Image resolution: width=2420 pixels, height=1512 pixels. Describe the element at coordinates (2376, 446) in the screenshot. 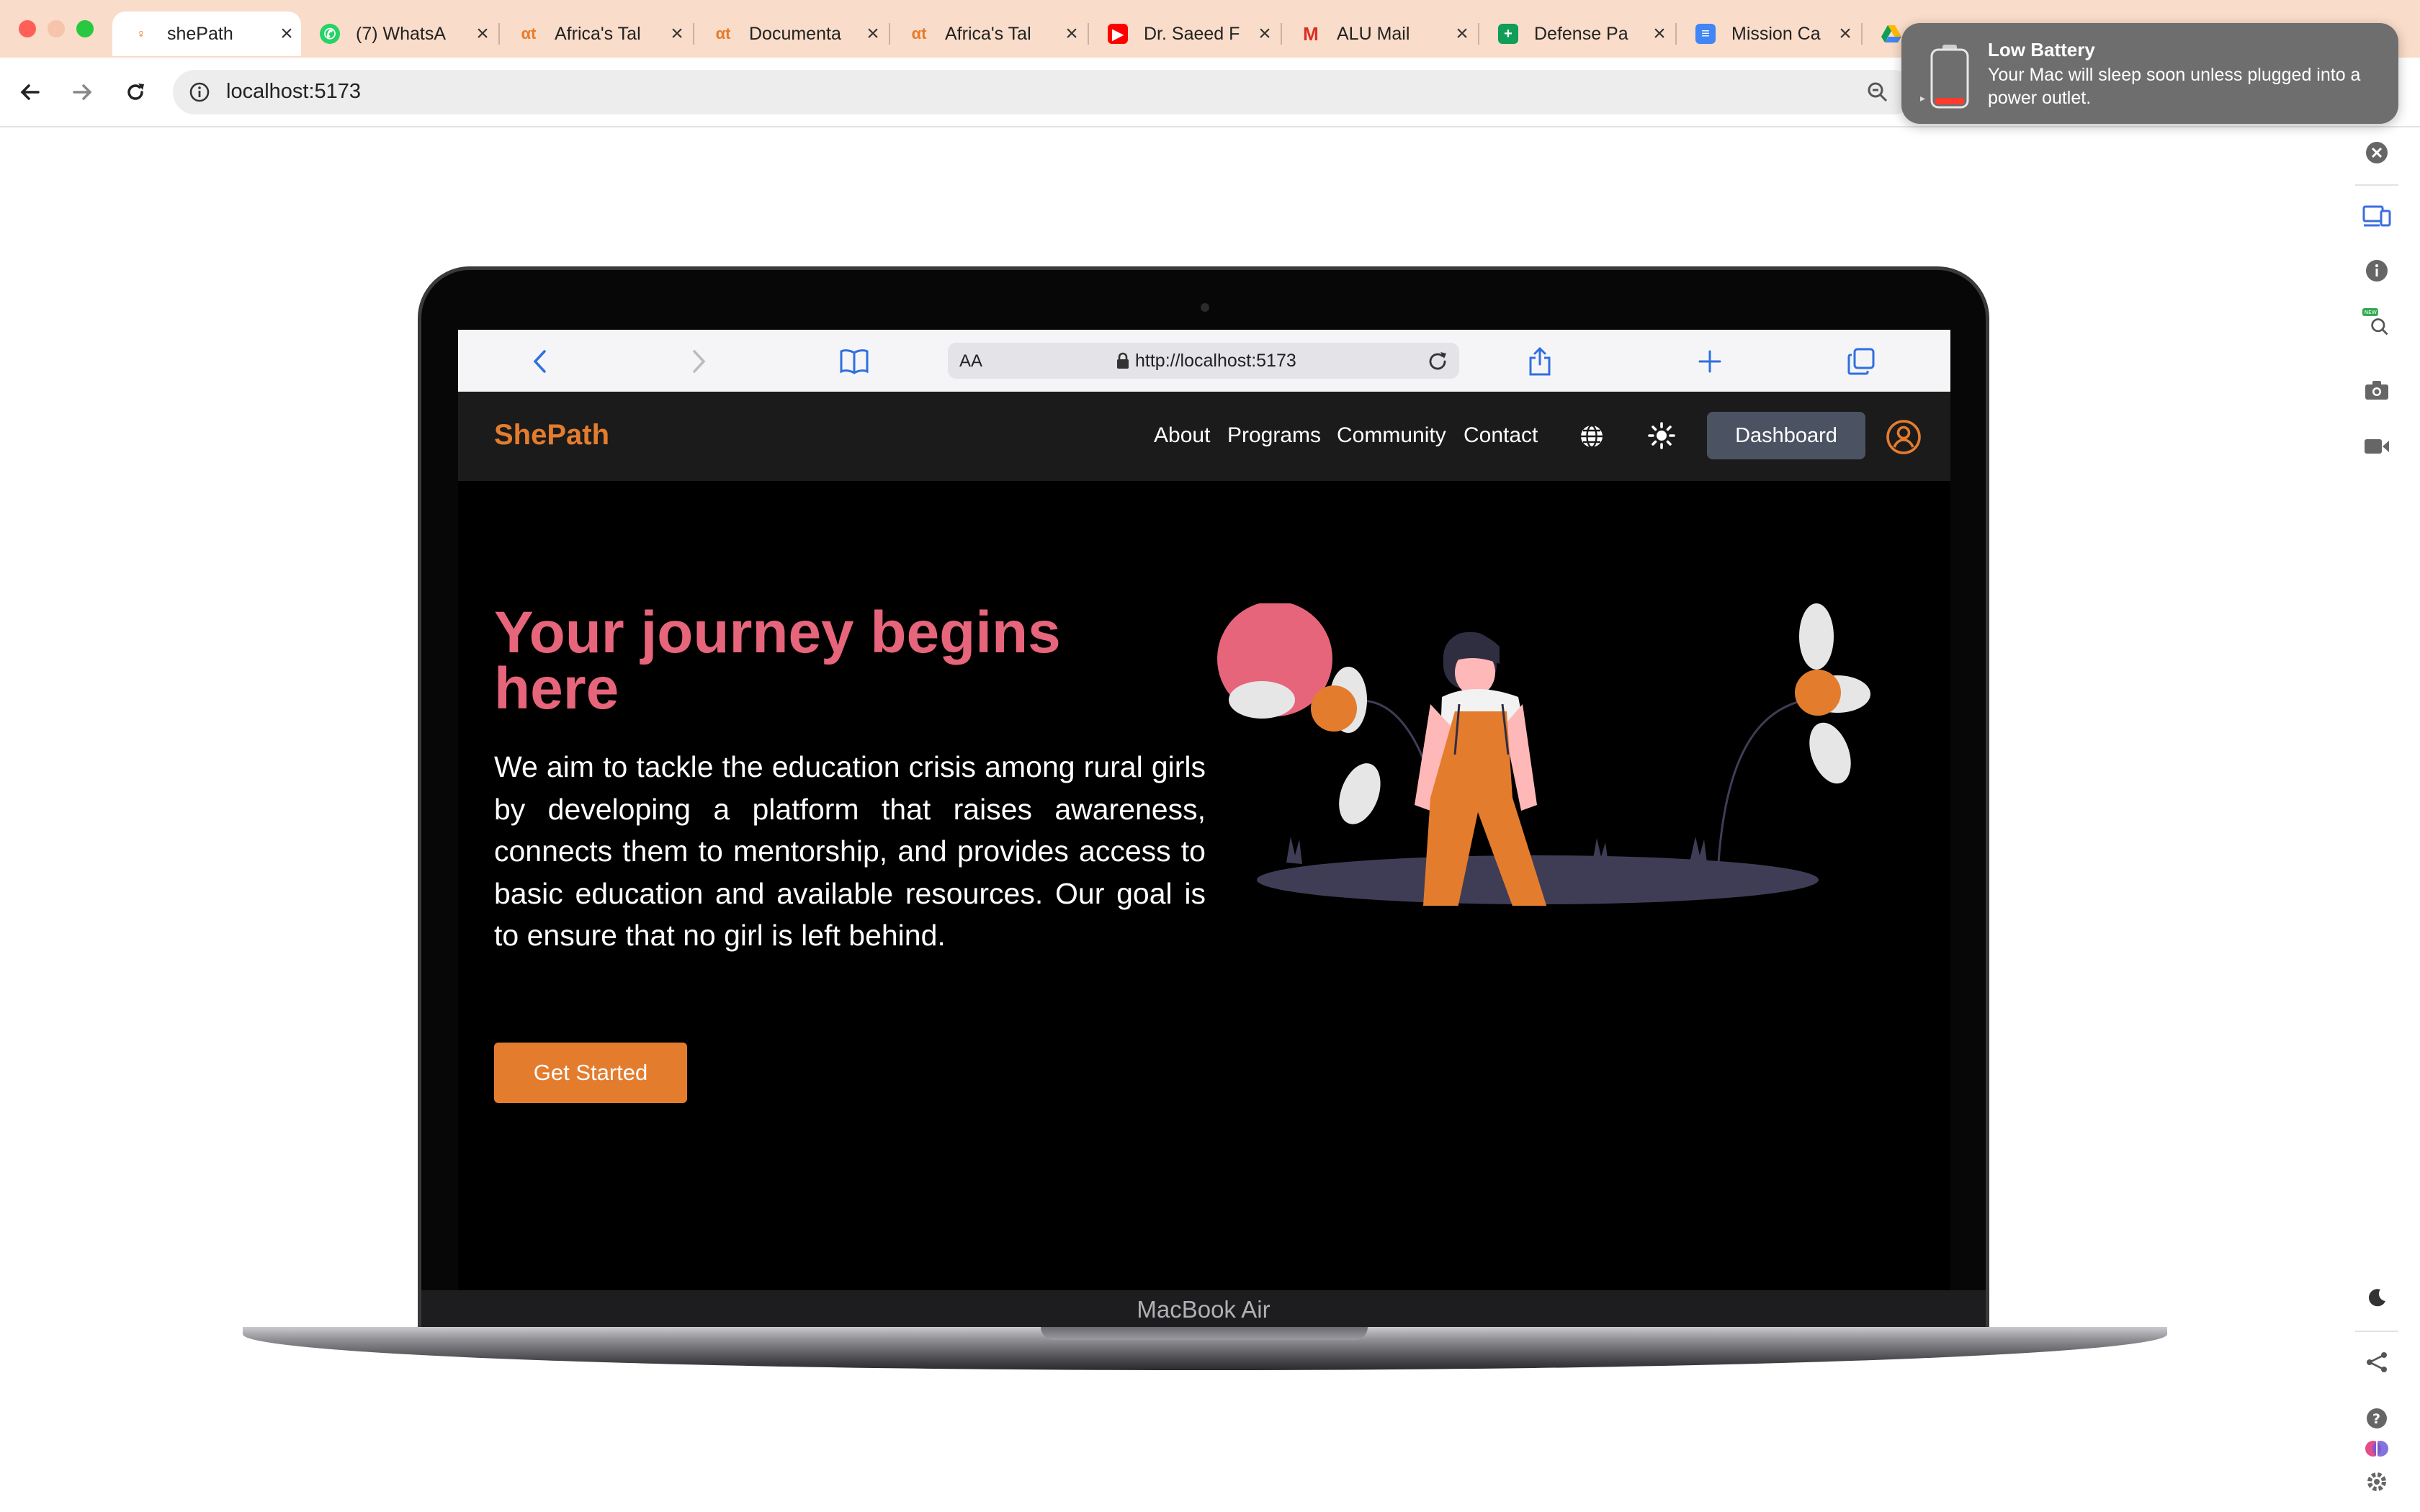

I see `video-record-icon` at that location.